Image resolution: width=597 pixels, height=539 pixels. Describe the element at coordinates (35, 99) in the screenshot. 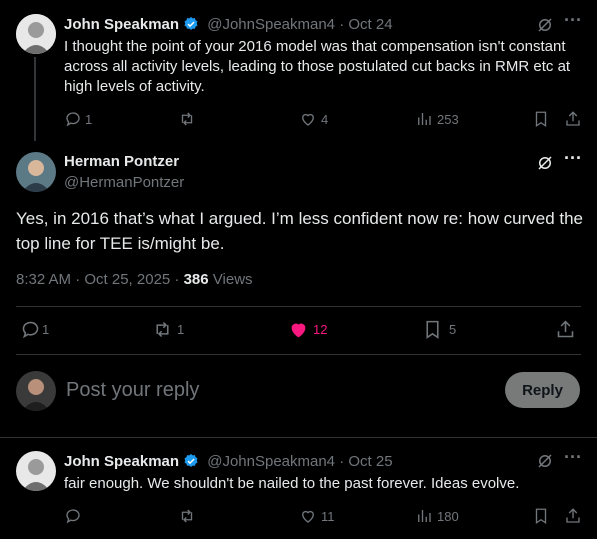

I see `thread-connector` at that location.